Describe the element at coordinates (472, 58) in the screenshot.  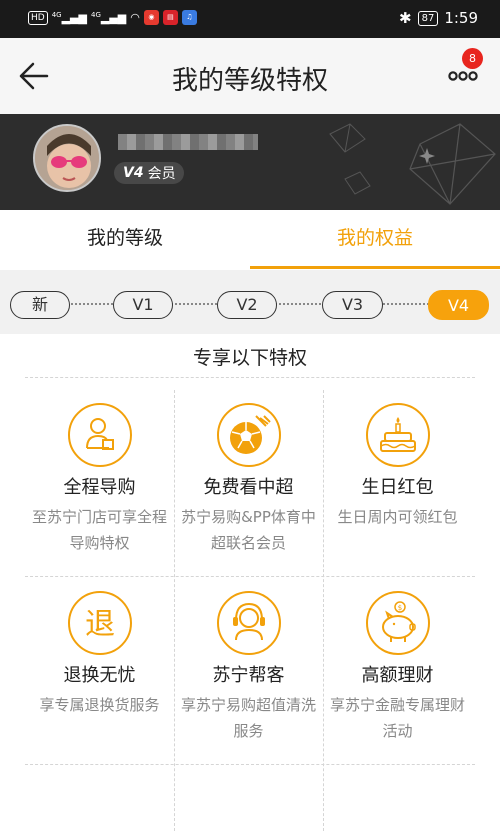
I see `notification-badge: 8` at that location.